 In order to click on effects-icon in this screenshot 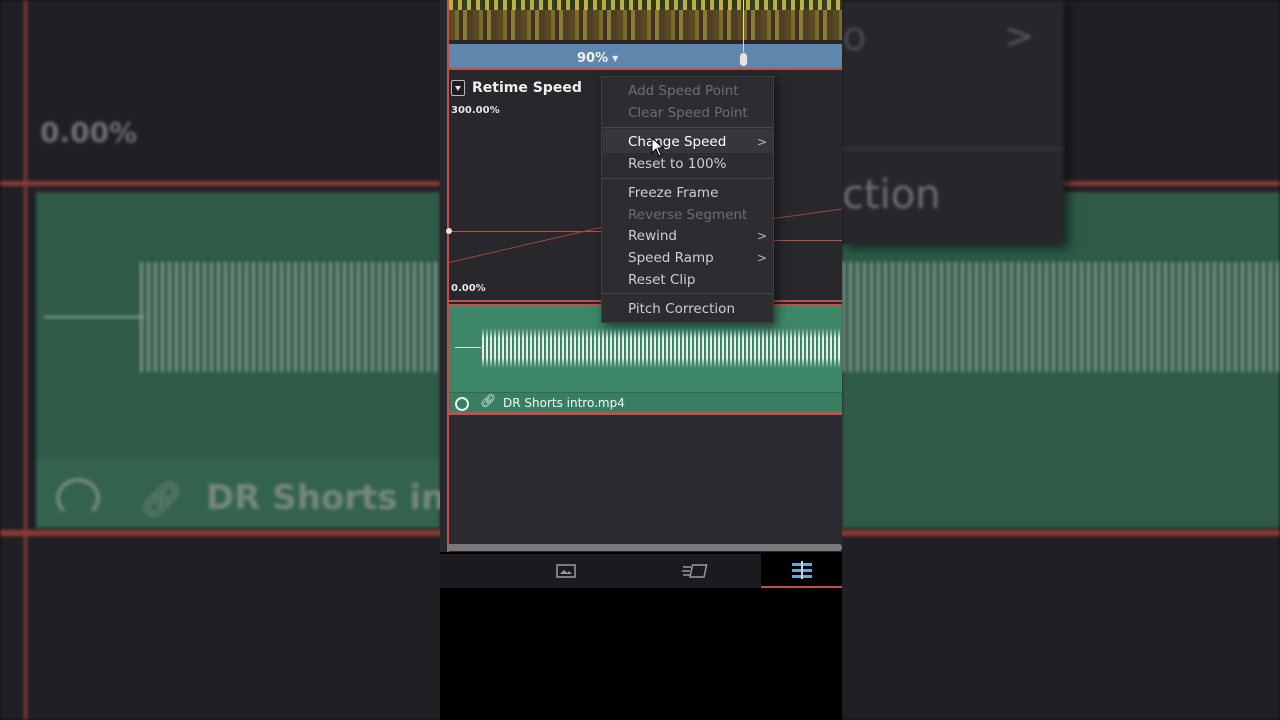, I will do `click(695, 571)`.